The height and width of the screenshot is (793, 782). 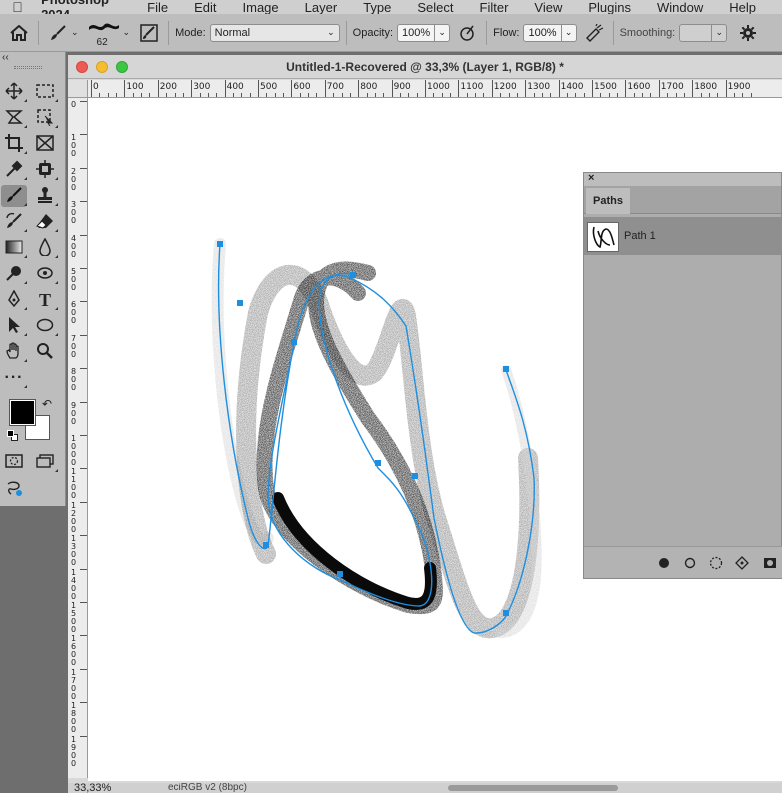 I want to click on eraser-tool, so click(x=45, y=222).